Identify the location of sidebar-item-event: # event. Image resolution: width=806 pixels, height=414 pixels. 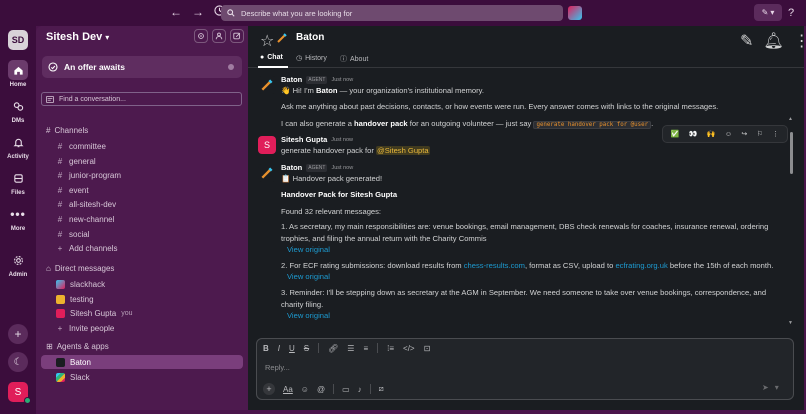
(72, 190).